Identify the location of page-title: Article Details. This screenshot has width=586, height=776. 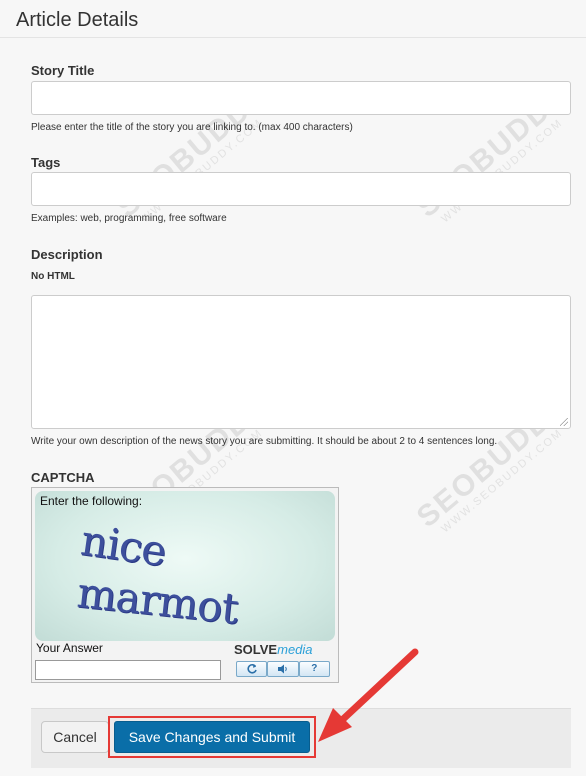
(77, 20).